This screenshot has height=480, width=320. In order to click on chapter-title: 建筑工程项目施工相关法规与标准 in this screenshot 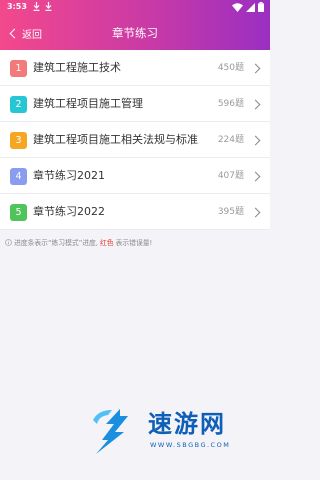, I will do `click(115, 139)`.